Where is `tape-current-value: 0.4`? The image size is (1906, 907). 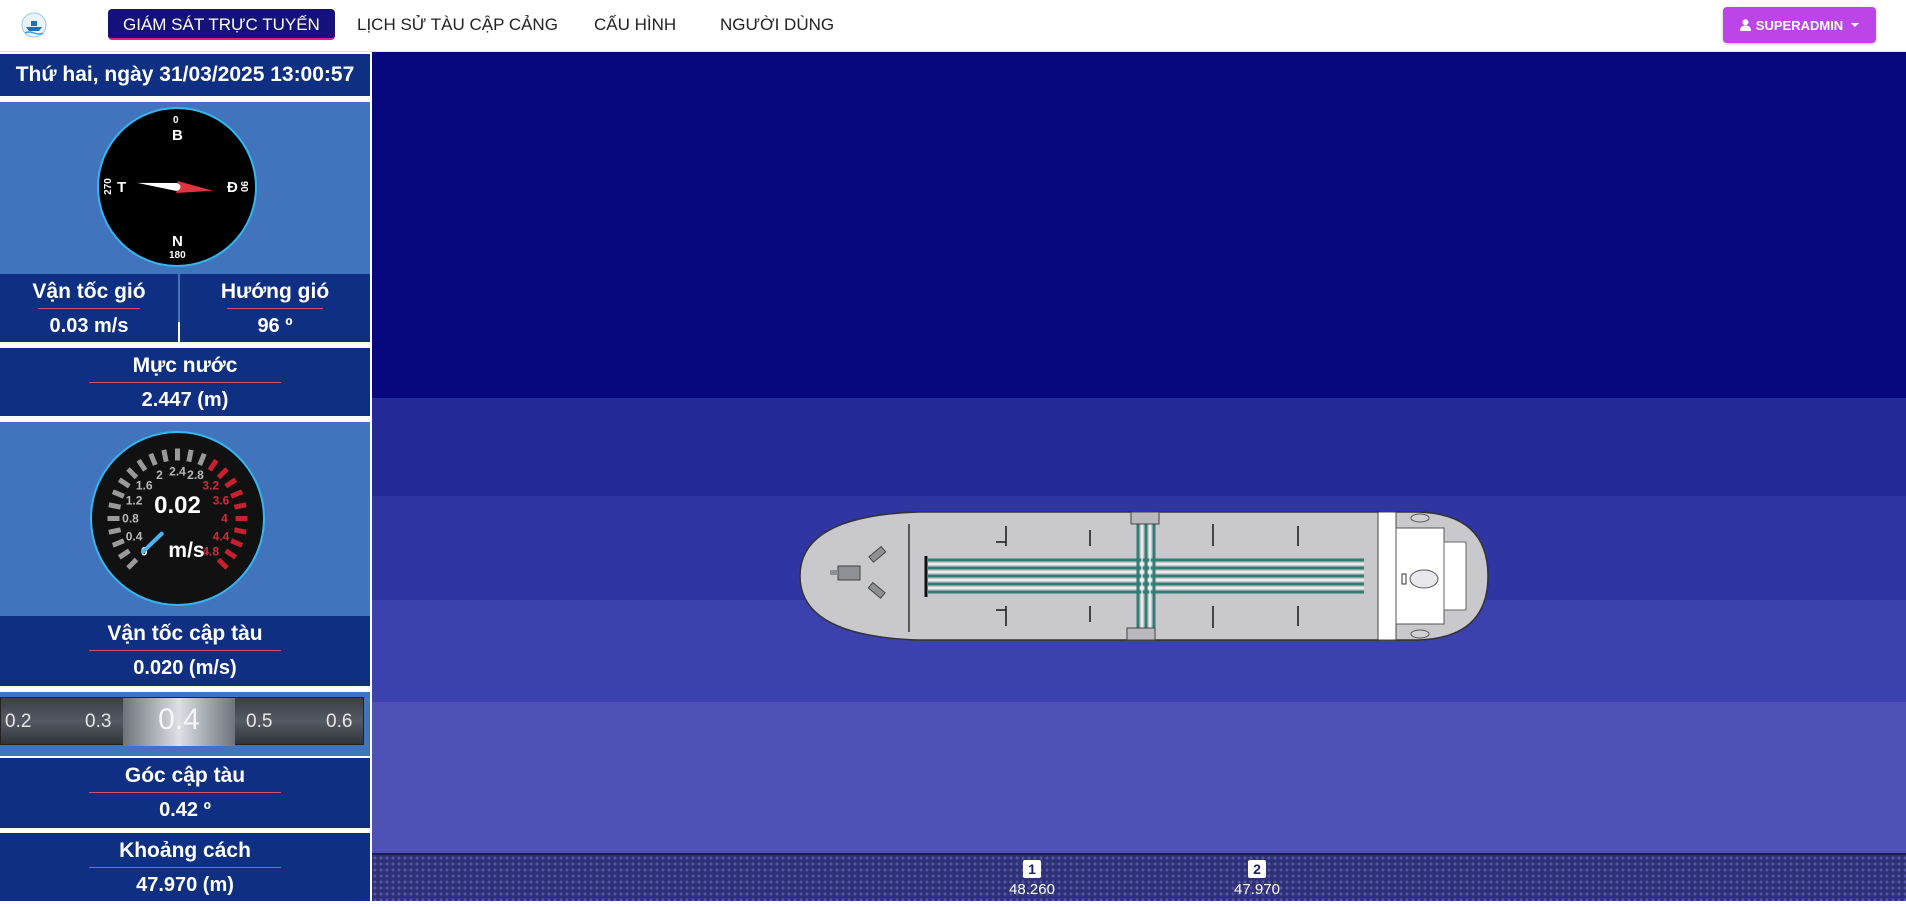
tape-current-value: 0.4 is located at coordinates (179, 722).